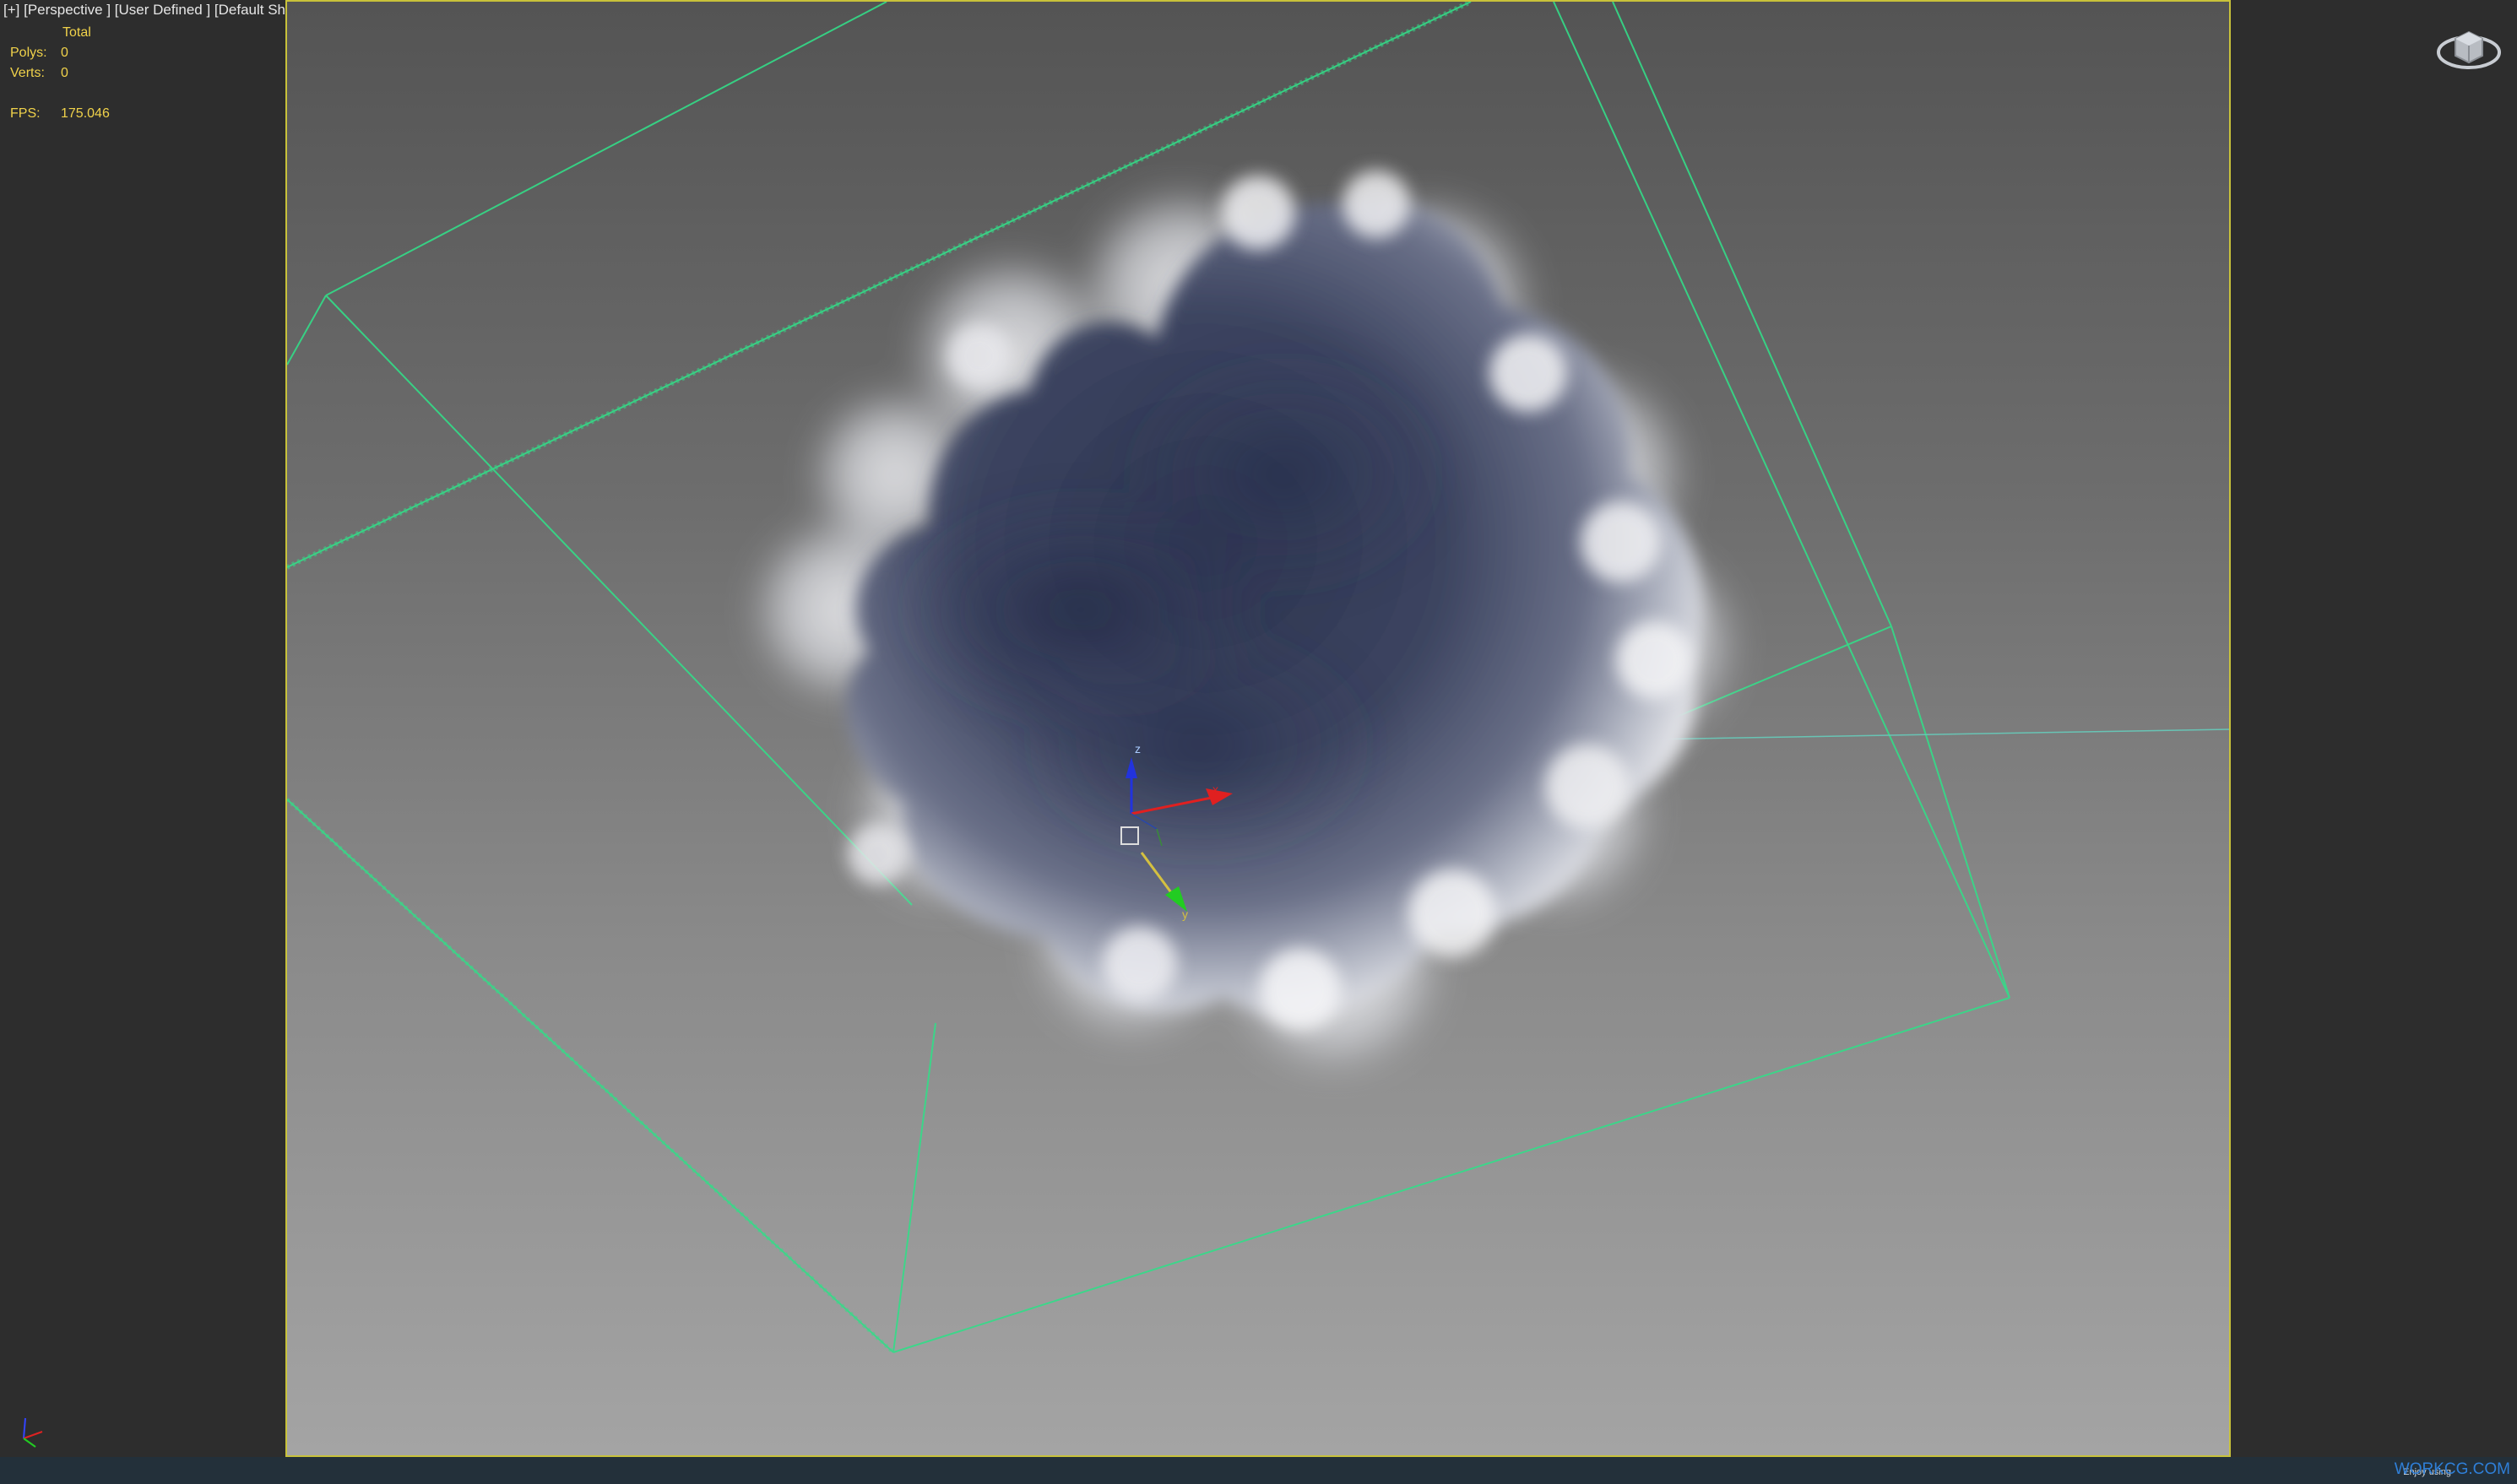 This screenshot has width=2517, height=1484. What do you see at coordinates (2469, 49) in the screenshot?
I see `viewcube-icon` at bounding box center [2469, 49].